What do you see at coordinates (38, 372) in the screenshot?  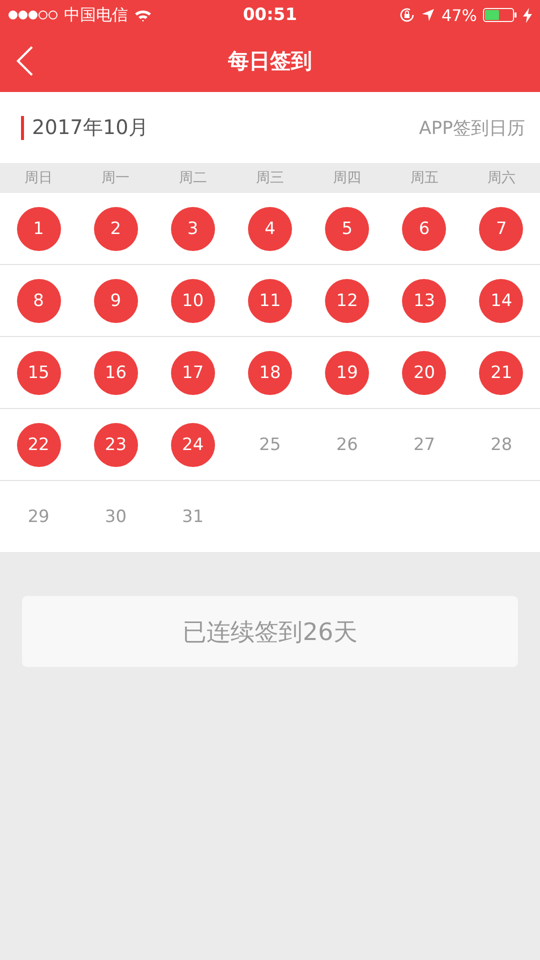 I see `signed-day: 15` at bounding box center [38, 372].